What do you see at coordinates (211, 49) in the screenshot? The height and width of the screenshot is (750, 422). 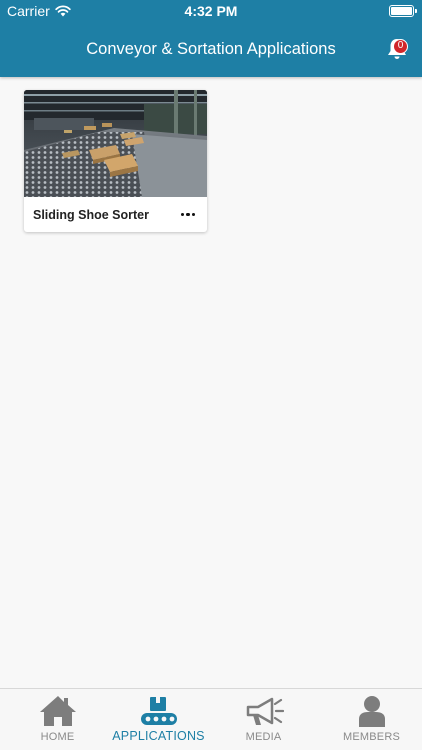 I see `page-title: Conveyor & Sortation Applications` at bounding box center [211, 49].